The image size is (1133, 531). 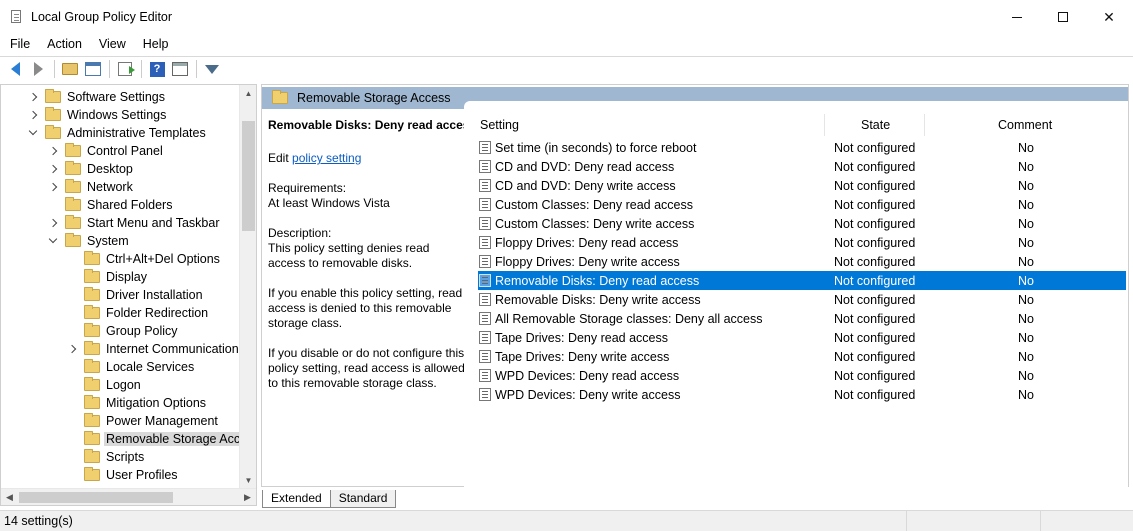 I want to click on tree-item: Locale Services, so click(x=131, y=367).